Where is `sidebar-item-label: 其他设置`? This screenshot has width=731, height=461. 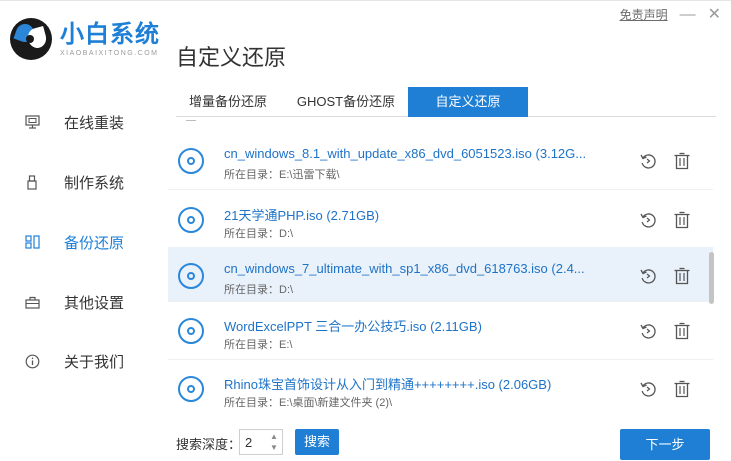 sidebar-item-label: 其他设置 is located at coordinates (94, 303).